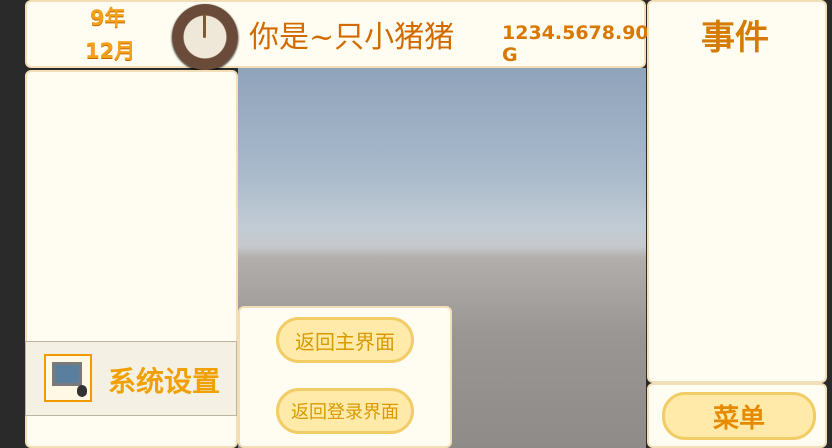 The width and height of the screenshot is (832, 448). What do you see at coordinates (205, 37) in the screenshot?
I see `clock-icon` at bounding box center [205, 37].